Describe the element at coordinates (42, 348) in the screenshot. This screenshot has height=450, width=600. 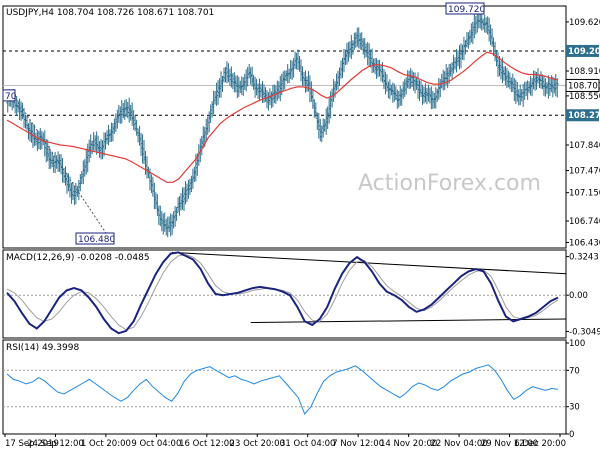
I see `rsi-header: RSI(14) 49.3998` at that location.